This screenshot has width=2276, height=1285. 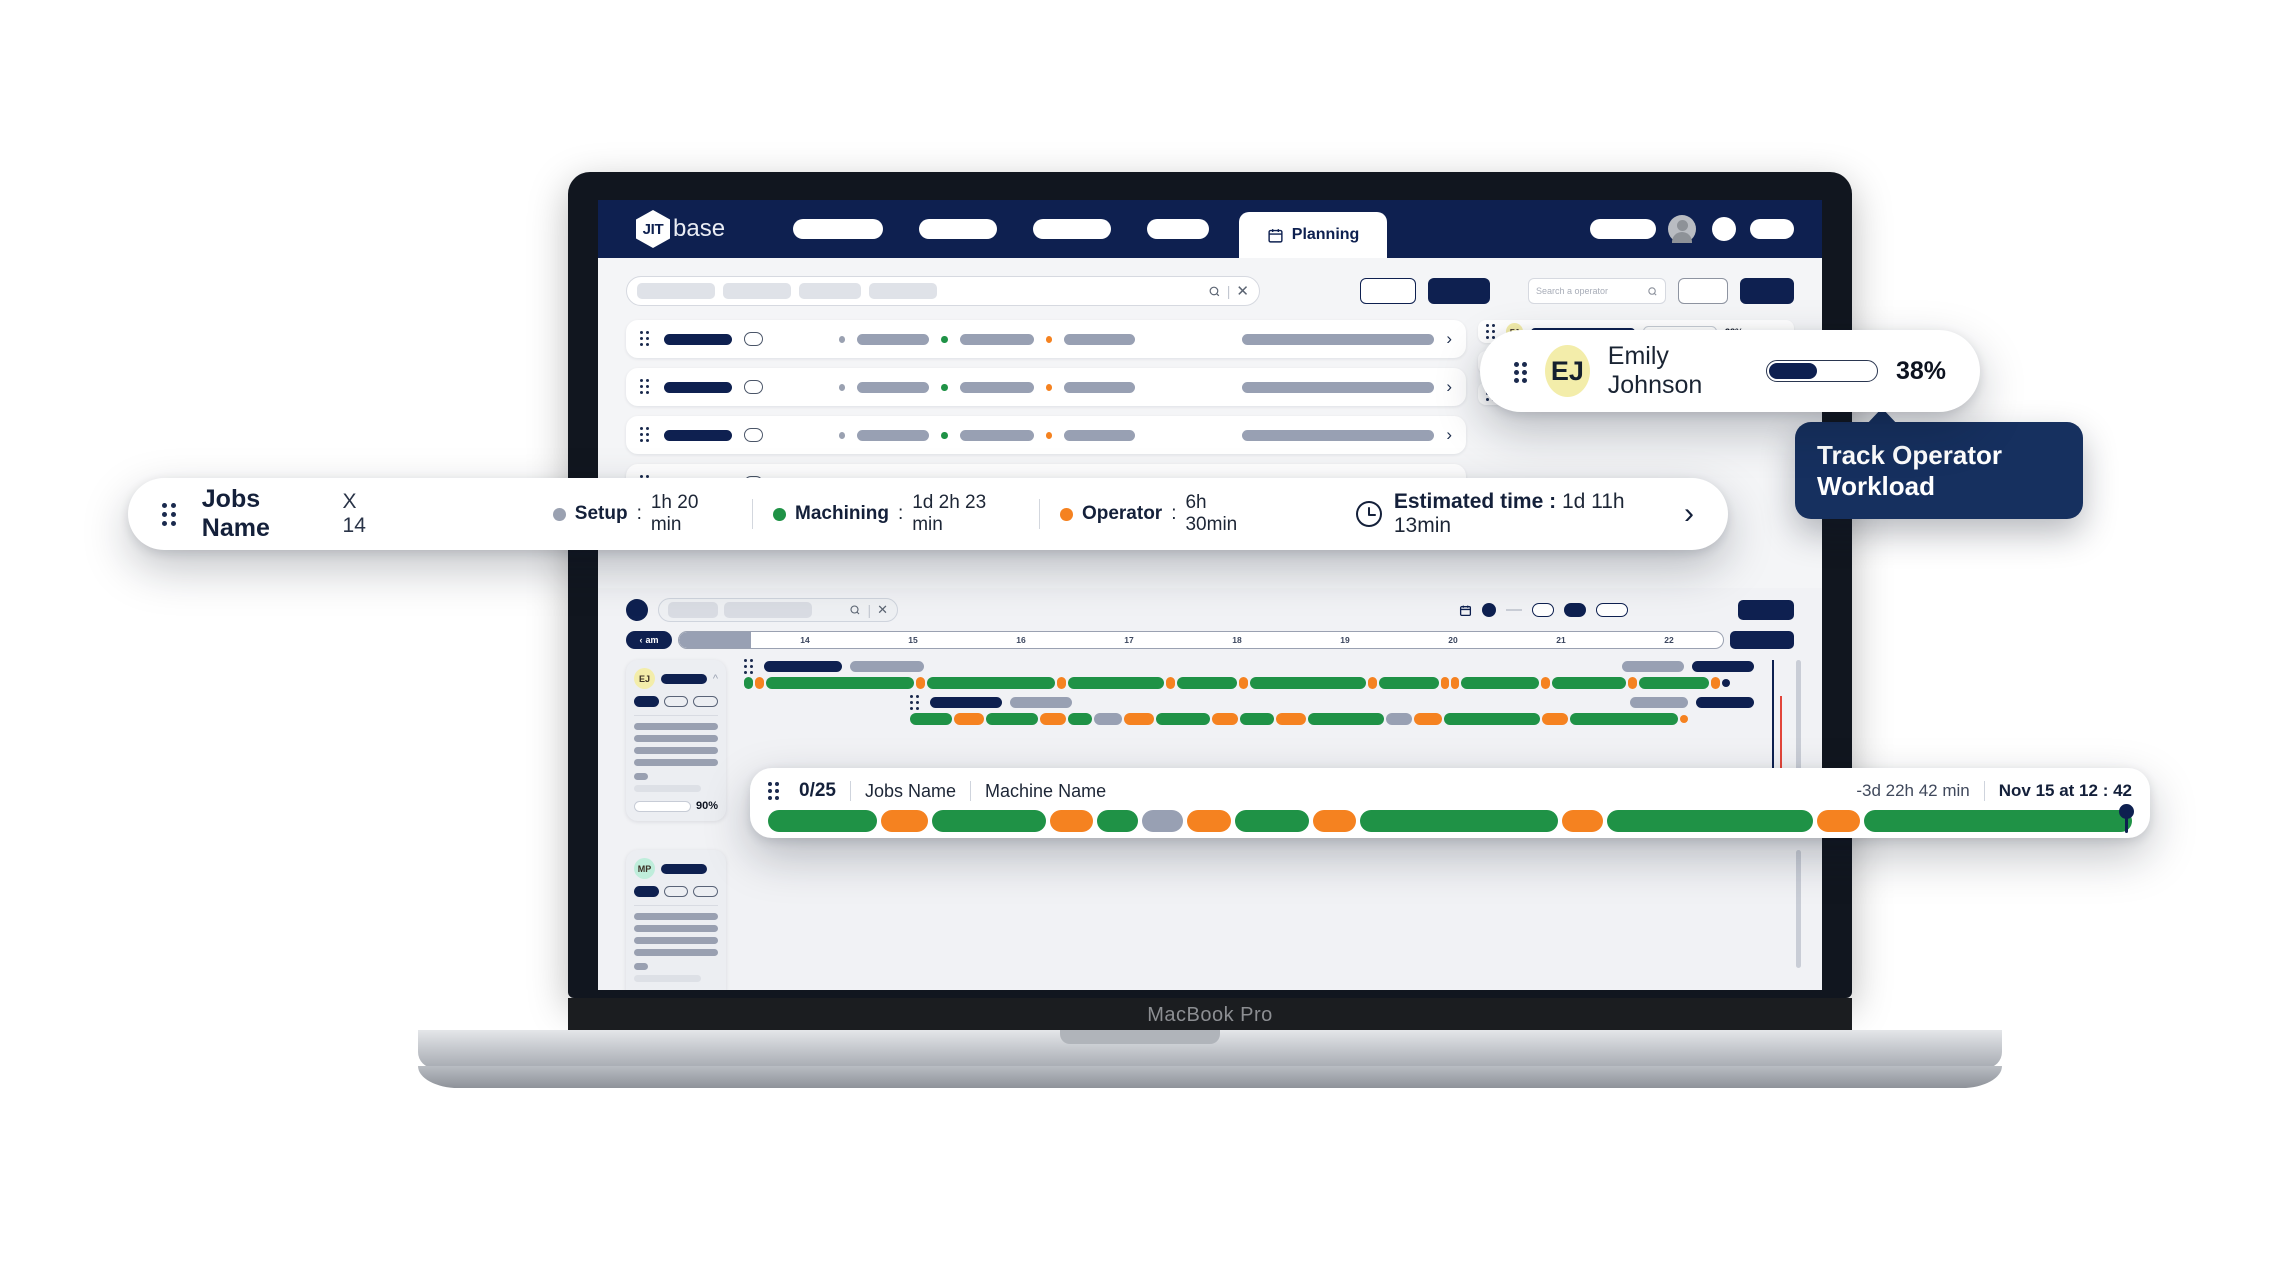 I want to click on timeline-delta: -3d 22h 42 min, so click(x=1913, y=790).